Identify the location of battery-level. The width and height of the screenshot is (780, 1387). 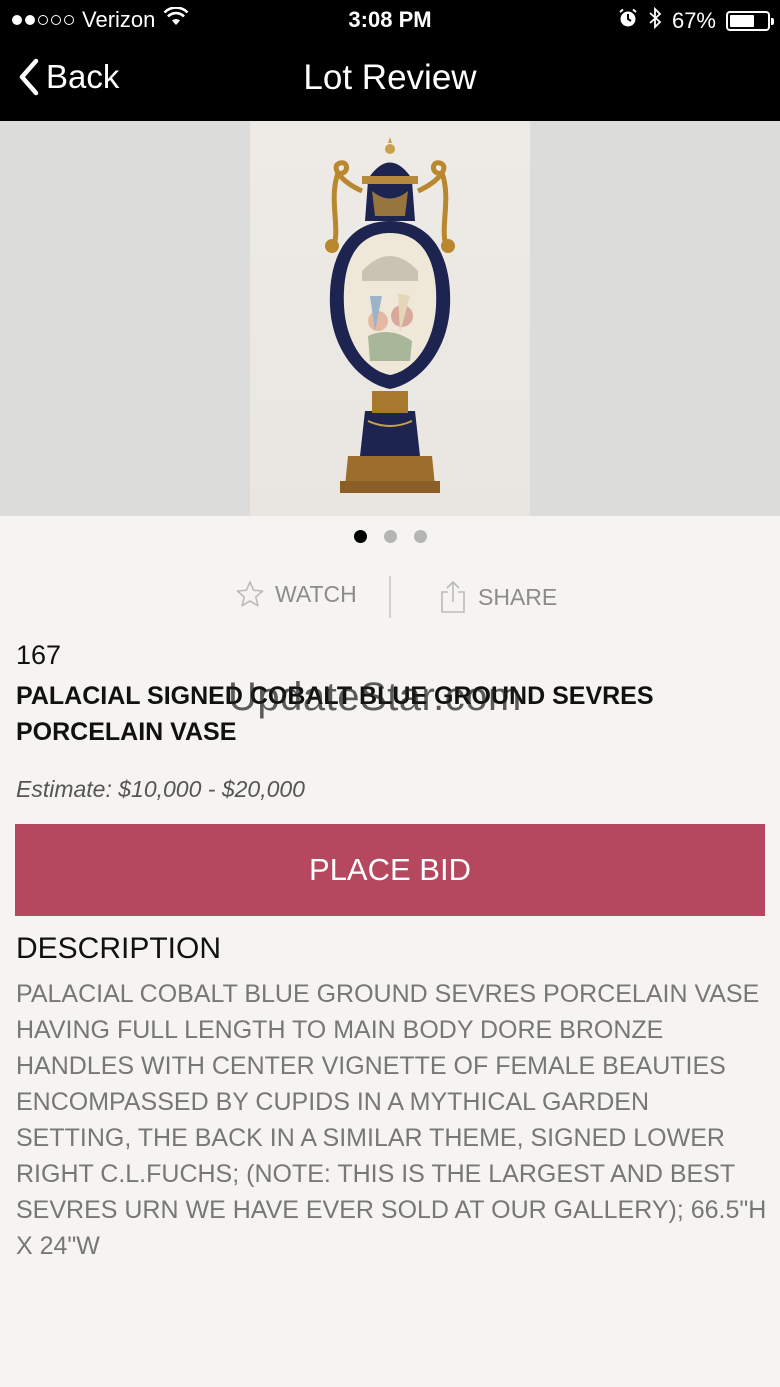
(742, 21).